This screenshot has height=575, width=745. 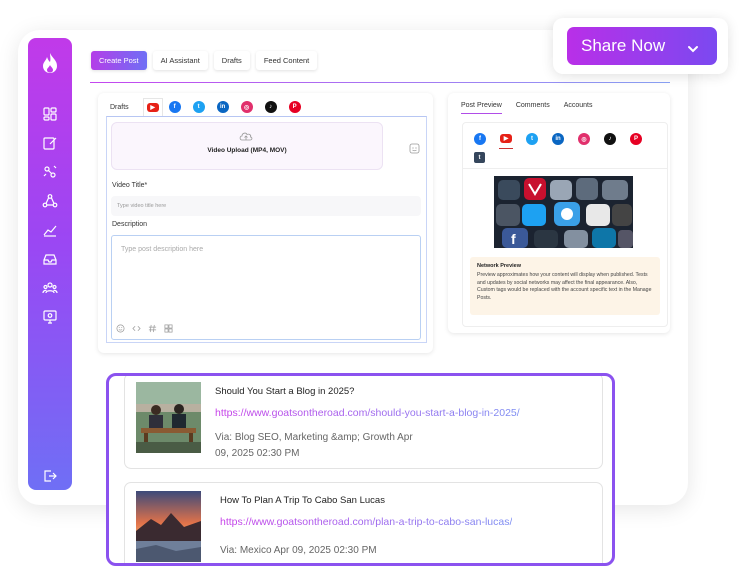 What do you see at coordinates (120, 328) in the screenshot?
I see `emoji-icon` at bounding box center [120, 328].